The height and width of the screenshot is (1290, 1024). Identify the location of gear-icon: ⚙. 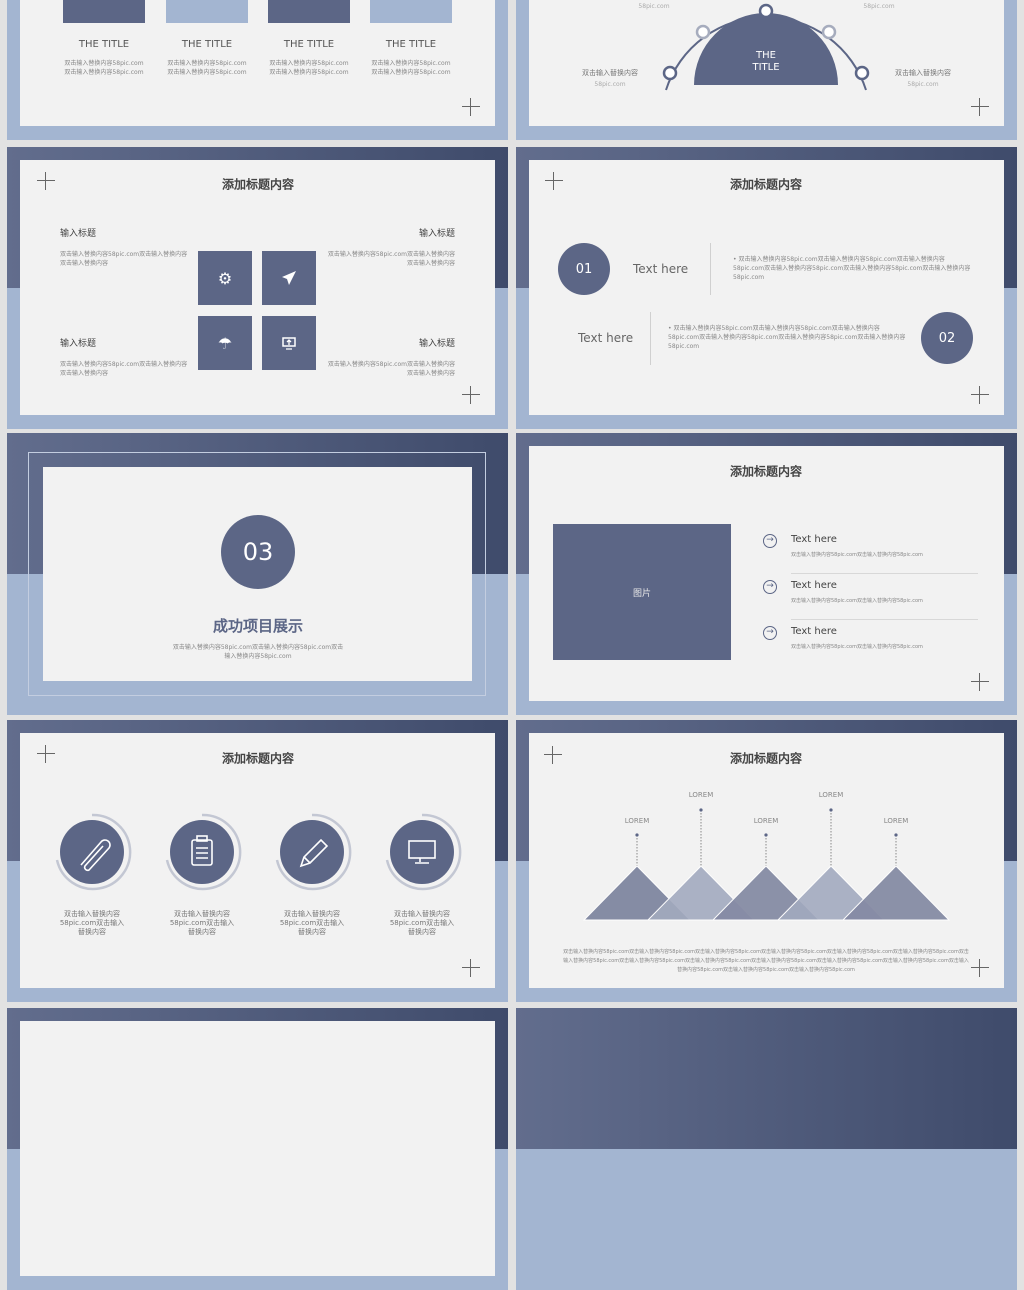
(225, 278).